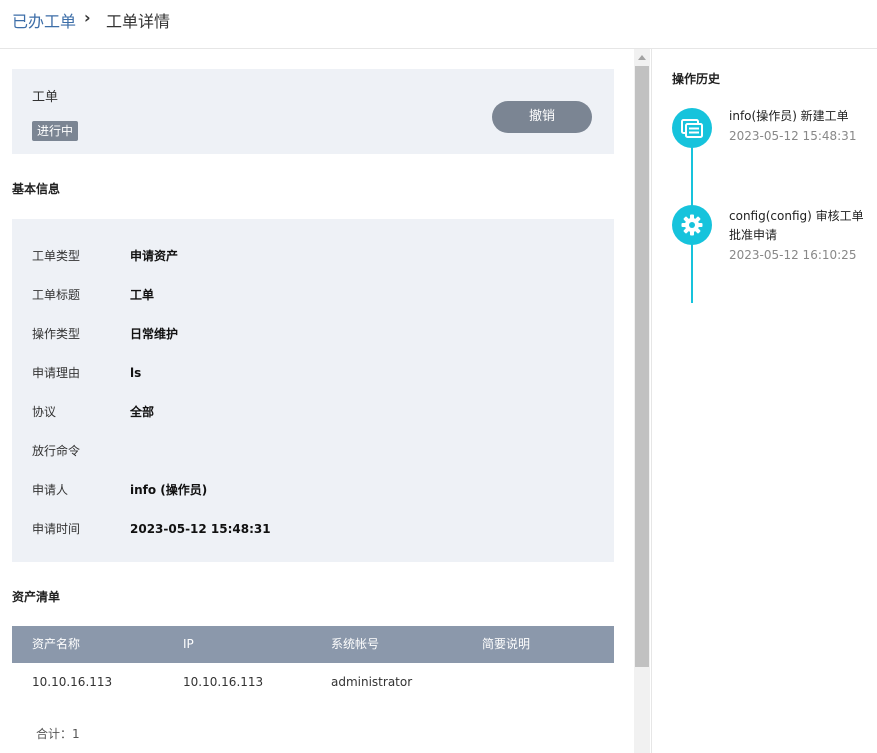  What do you see at coordinates (56, 451) in the screenshot?
I see `info-label: 放行命令` at bounding box center [56, 451].